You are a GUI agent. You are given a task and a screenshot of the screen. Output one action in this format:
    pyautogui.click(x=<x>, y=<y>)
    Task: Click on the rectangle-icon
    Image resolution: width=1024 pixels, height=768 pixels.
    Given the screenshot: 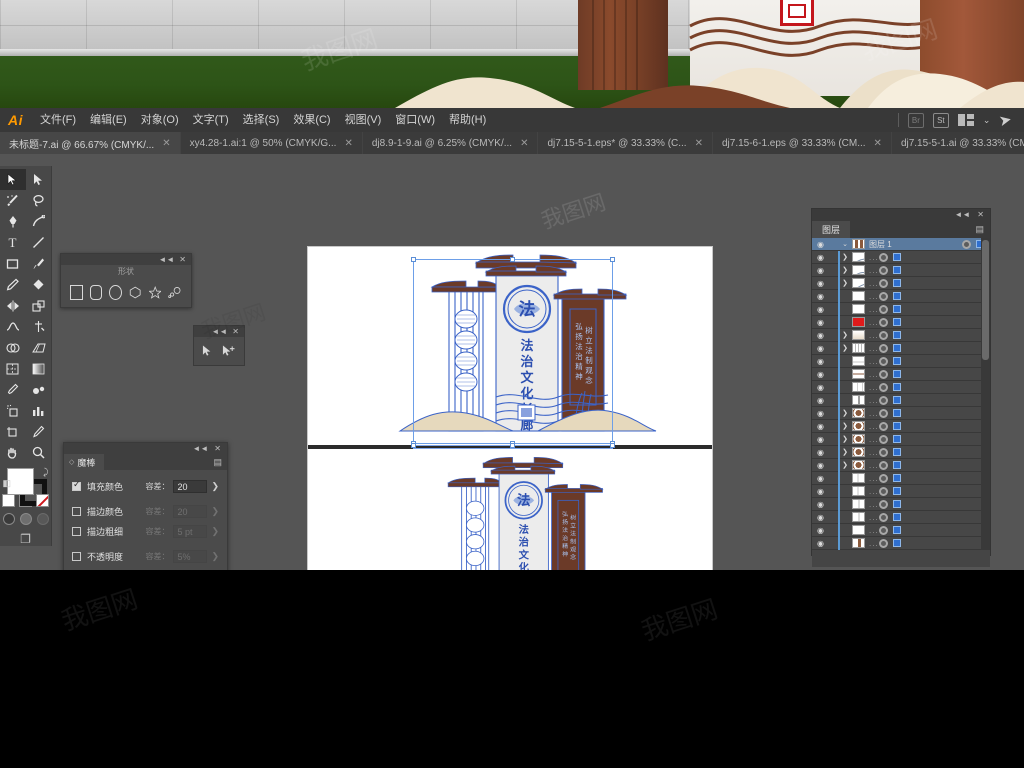 What is the action you would take?
    pyautogui.click(x=76, y=292)
    